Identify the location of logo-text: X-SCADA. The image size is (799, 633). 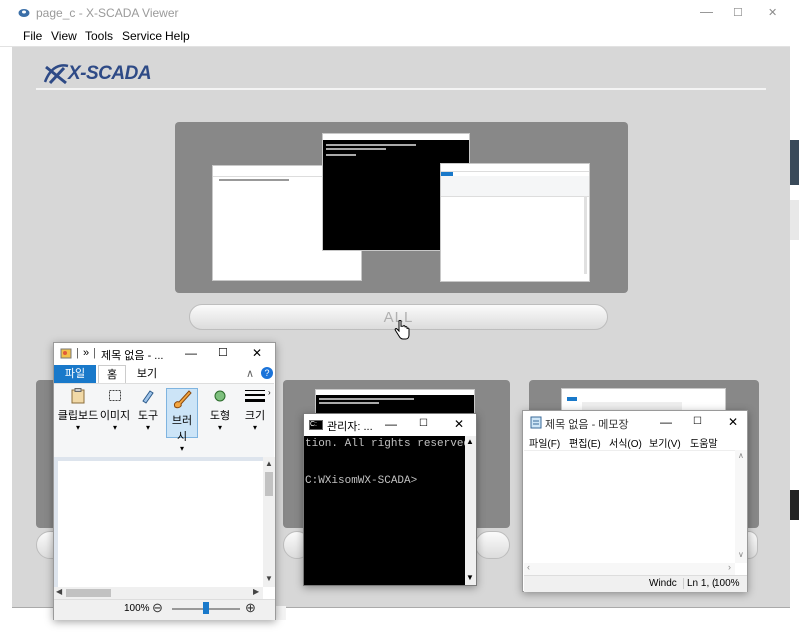
(110, 73).